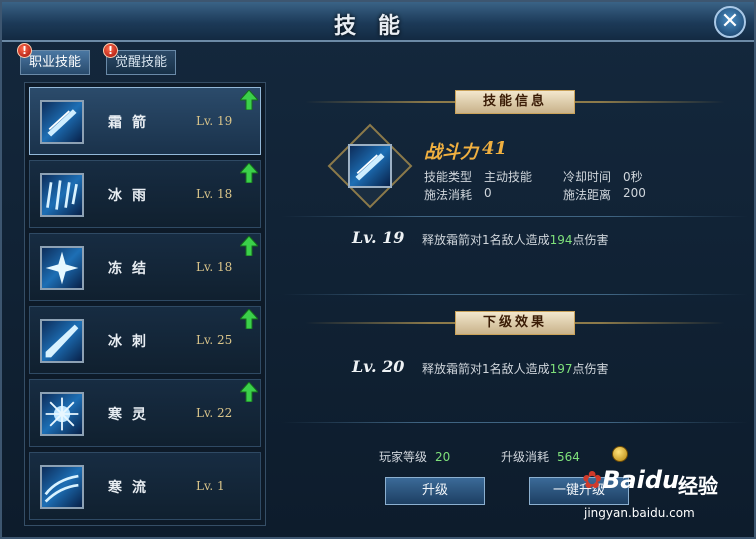 Image resolution: width=756 pixels, height=539 pixels. Describe the element at coordinates (568, 457) in the screenshot. I see `upgrade-cost-value: 564` at that location.